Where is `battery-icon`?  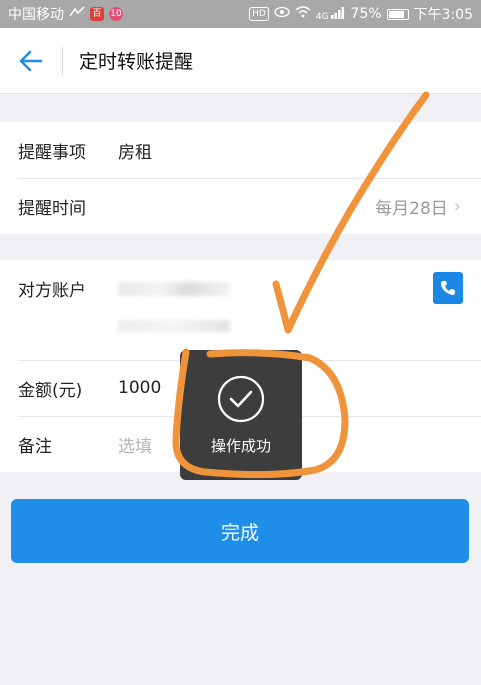 battery-icon is located at coordinates (397, 14).